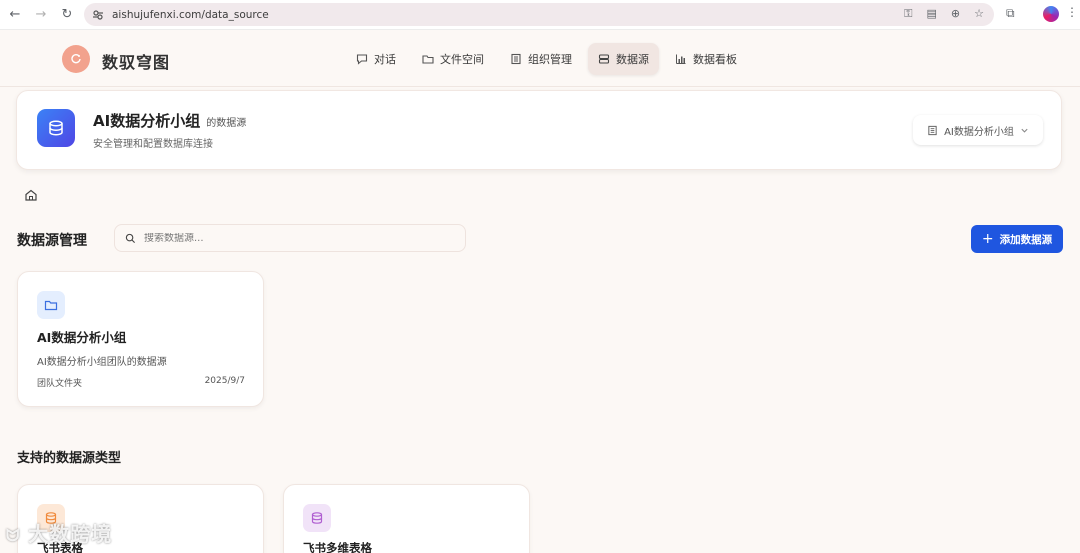  What do you see at coordinates (681, 59) in the screenshot?
I see `bar-chart-icon` at bounding box center [681, 59].